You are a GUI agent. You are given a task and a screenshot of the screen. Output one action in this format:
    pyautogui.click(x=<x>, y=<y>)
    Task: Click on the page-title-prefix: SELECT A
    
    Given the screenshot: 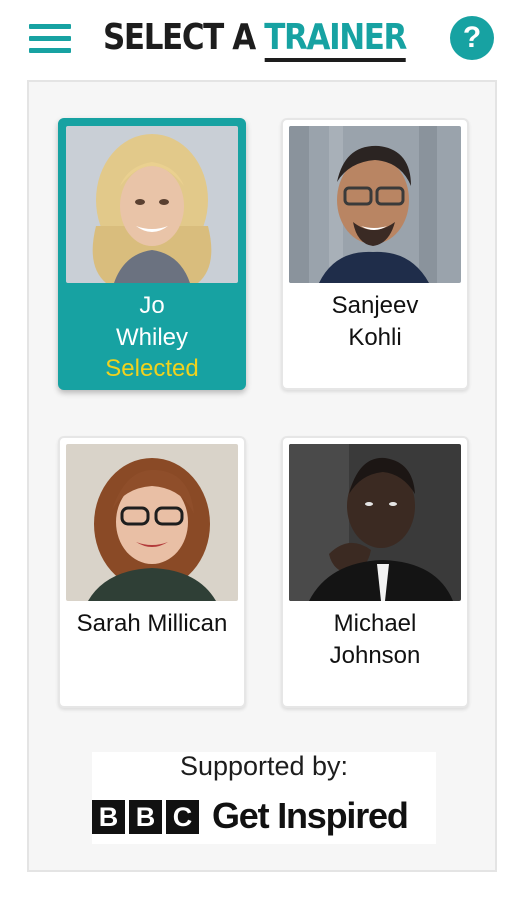 What is the action you would take?
    pyautogui.click(x=184, y=37)
    